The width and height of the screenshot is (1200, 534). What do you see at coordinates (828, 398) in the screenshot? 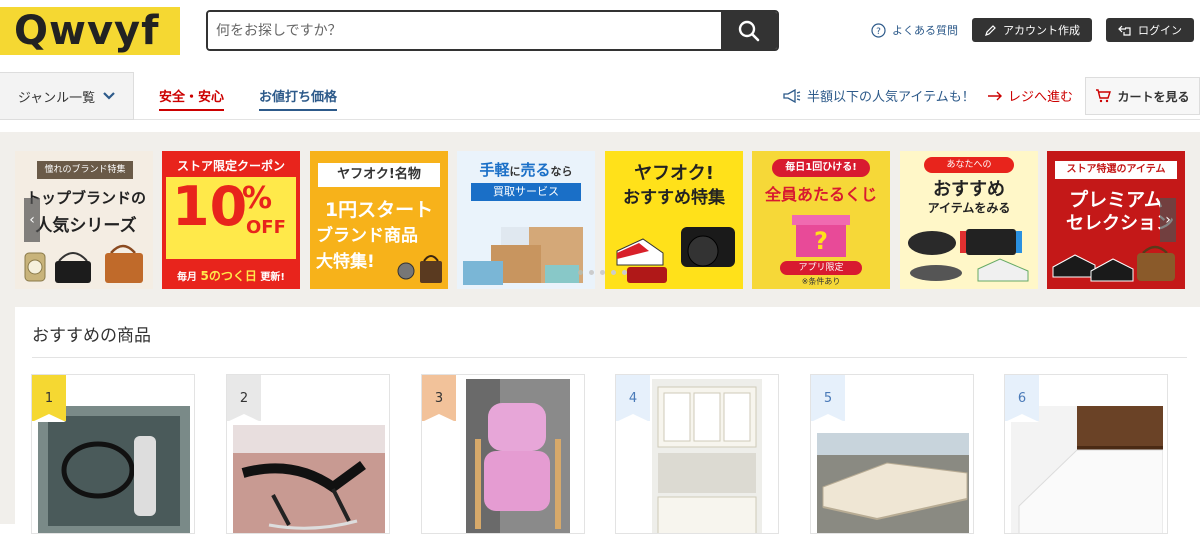
I see `rank-badge: 5` at bounding box center [828, 398].